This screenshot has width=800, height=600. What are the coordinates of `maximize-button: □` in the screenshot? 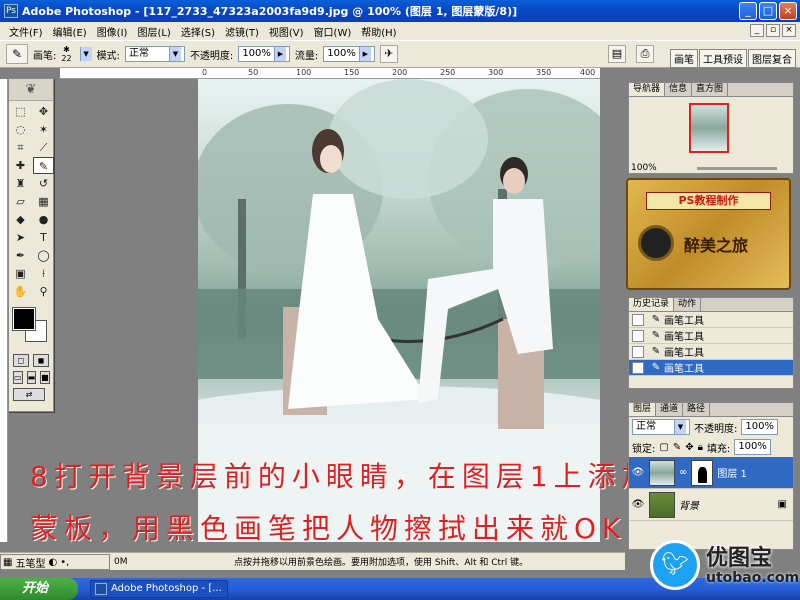 It's located at (768, 11).